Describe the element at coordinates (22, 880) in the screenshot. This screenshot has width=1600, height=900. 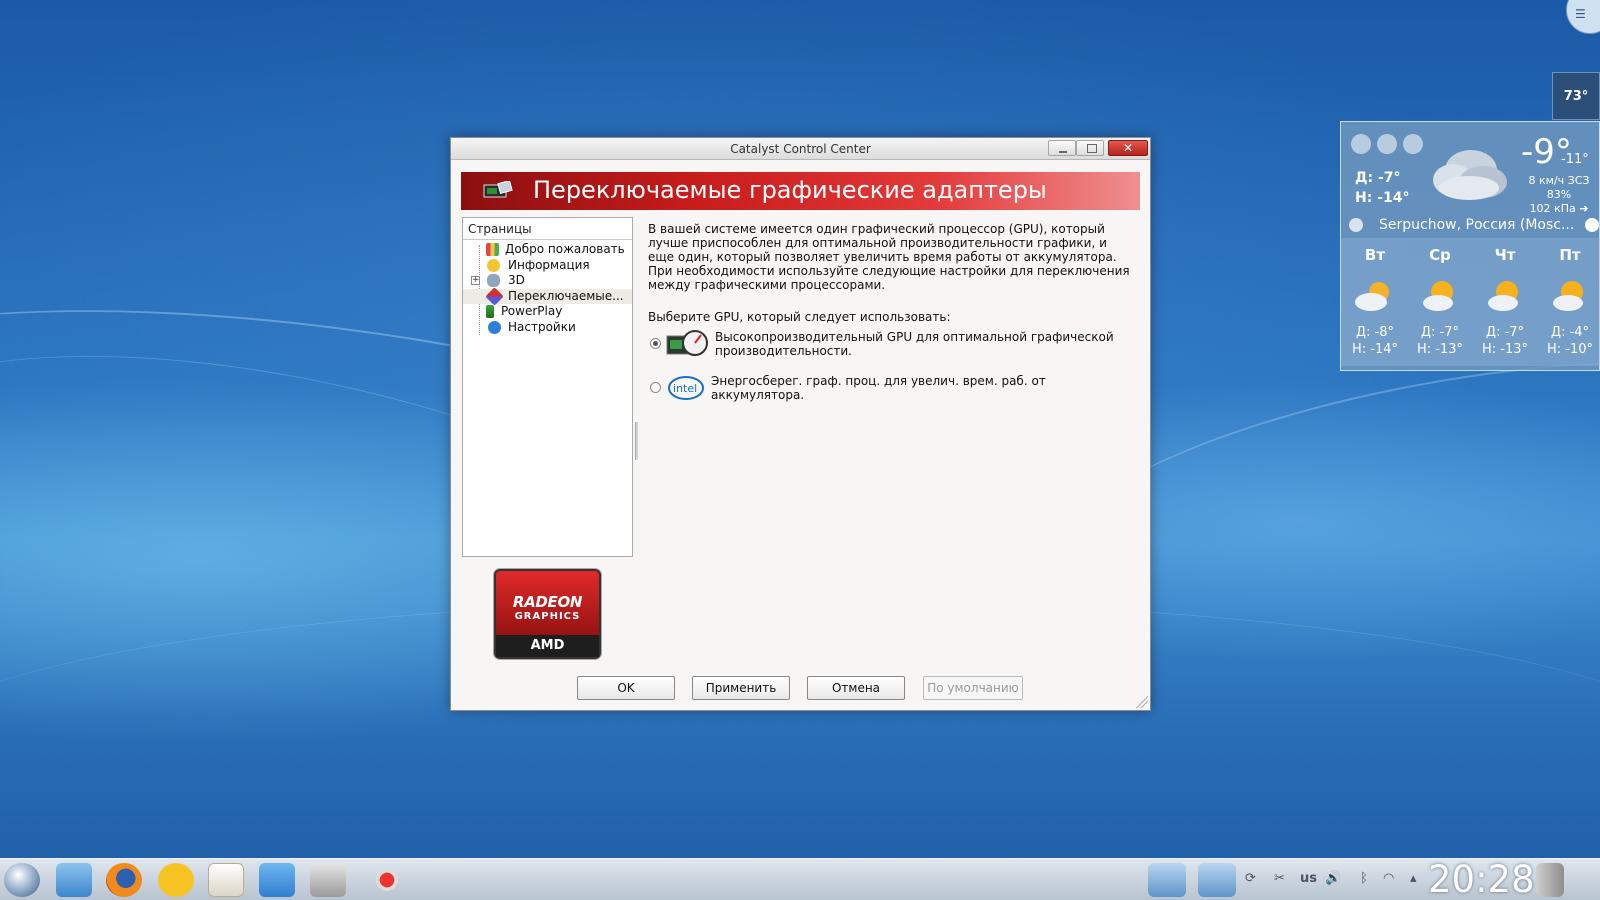
I see `application-launcher-icon` at that location.